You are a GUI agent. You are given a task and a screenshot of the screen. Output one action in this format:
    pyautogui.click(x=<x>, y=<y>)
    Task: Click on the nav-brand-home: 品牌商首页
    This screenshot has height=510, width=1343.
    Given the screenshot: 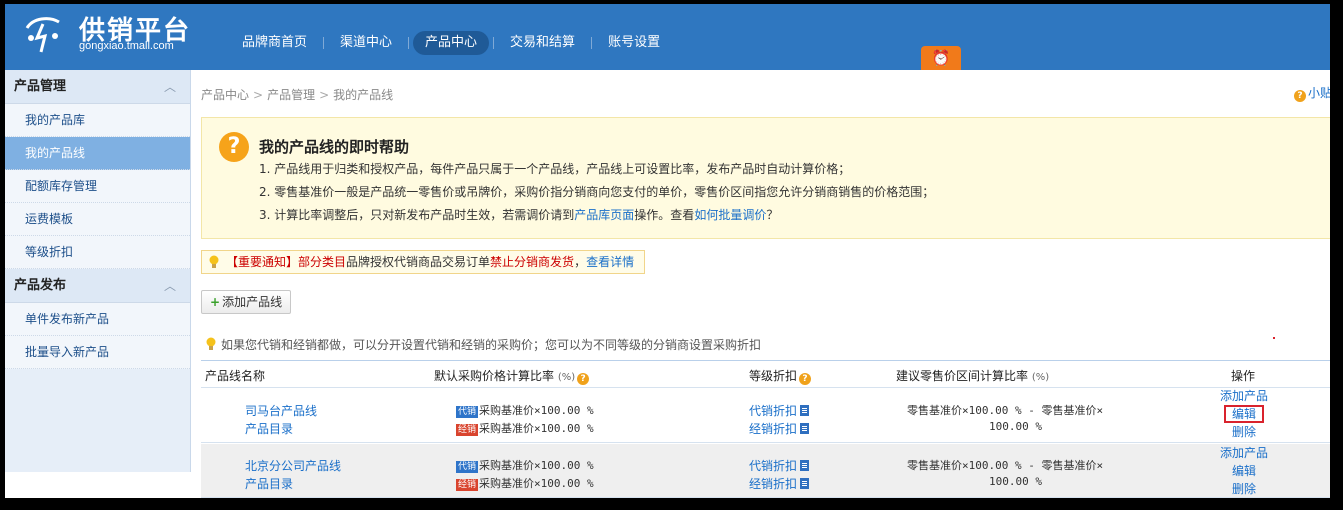 What is the action you would take?
    pyautogui.click(x=274, y=43)
    